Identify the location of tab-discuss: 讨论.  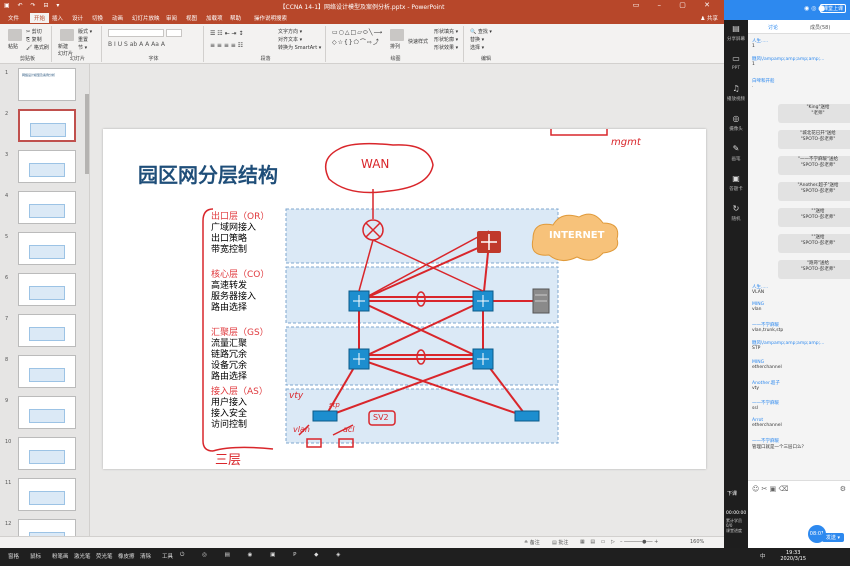
(773, 27).